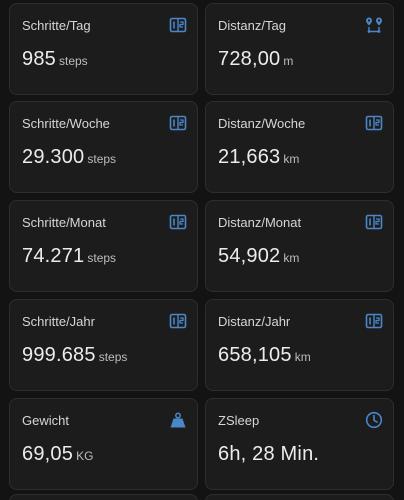 The width and height of the screenshot is (404, 500). What do you see at coordinates (269, 454) in the screenshot?
I see `card-value: 6h, 28 Min.` at bounding box center [269, 454].